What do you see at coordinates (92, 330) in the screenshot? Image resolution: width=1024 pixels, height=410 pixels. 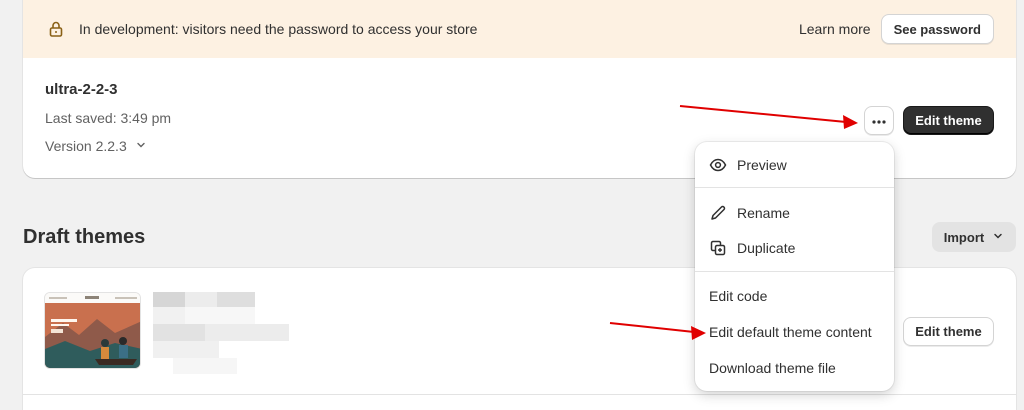 I see `draft-theme-thumbnail` at bounding box center [92, 330].